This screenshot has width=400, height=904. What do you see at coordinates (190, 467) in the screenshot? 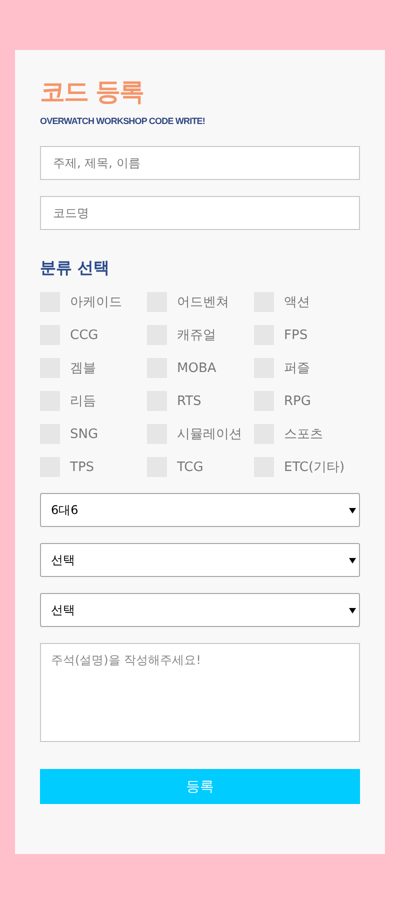
I see `checkbox-label: TCG` at bounding box center [190, 467].